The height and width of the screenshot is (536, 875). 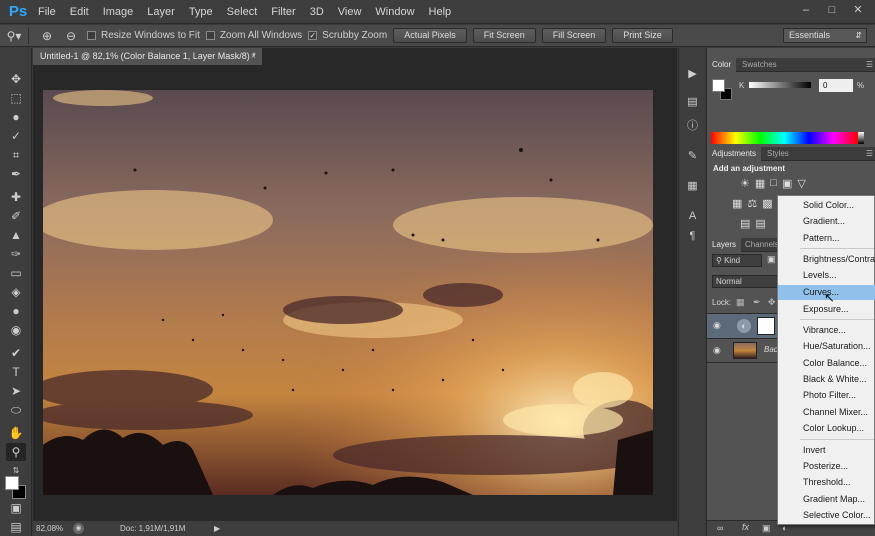 I want to click on eraser-icon: ▭, so click(x=16, y=273).